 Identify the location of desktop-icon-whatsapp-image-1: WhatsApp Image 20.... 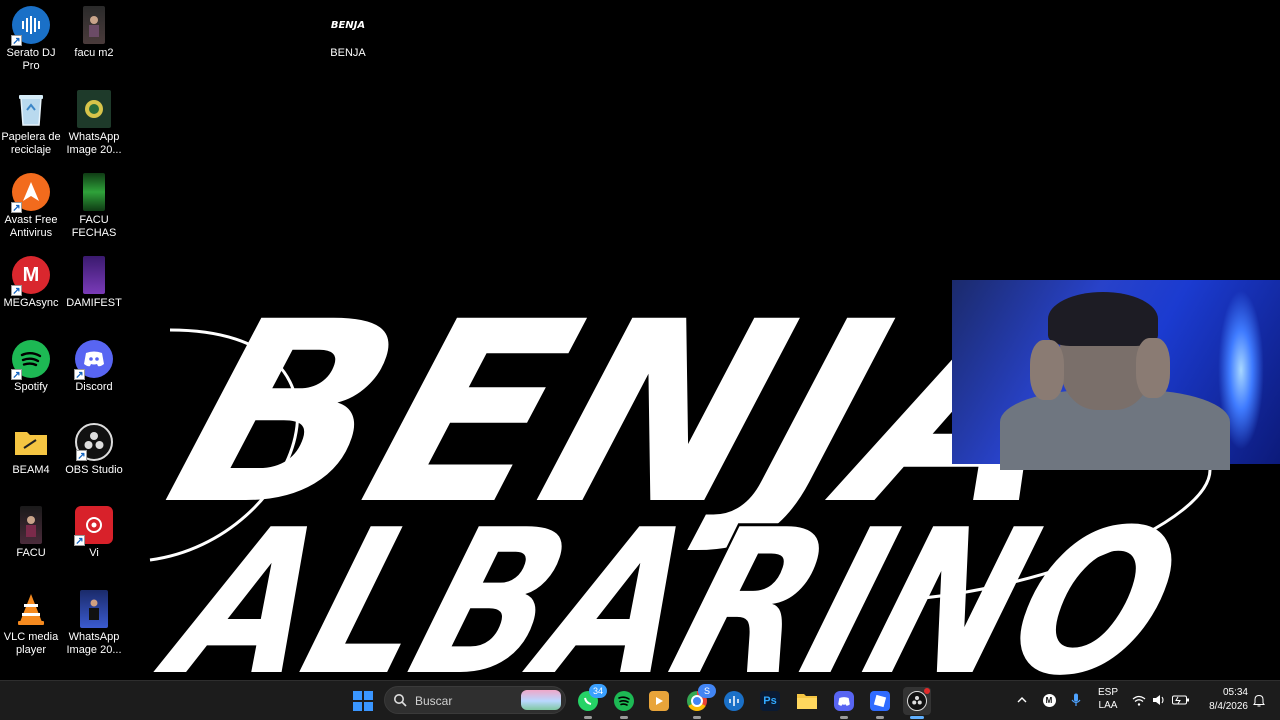
(94, 121).